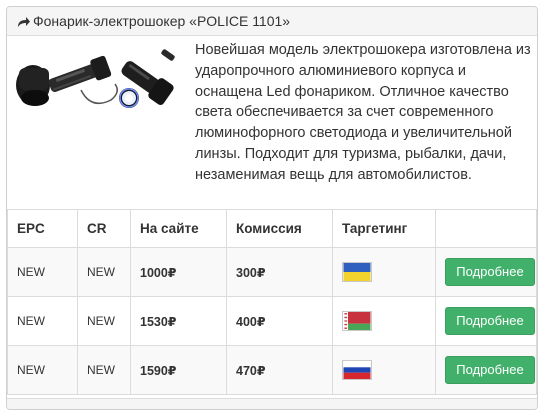 The height and width of the screenshot is (417, 546). I want to click on column-header-action, so click(486, 228).